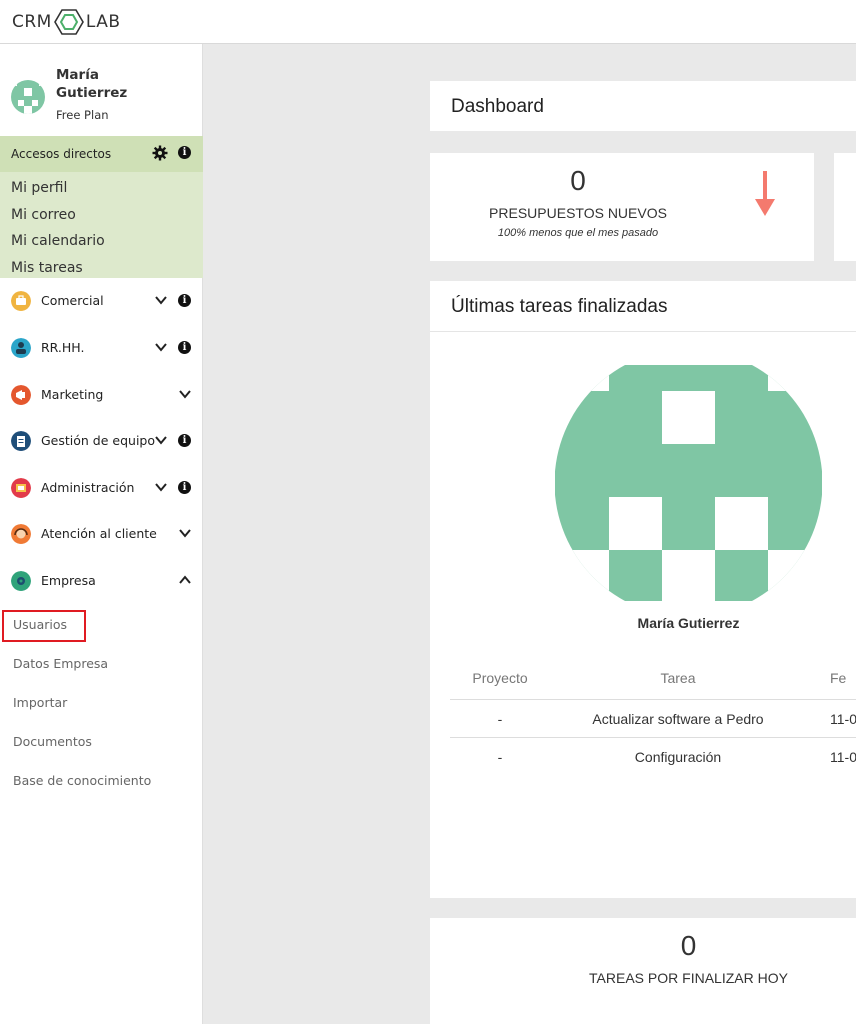  Describe the element at coordinates (72, 394) in the screenshot. I see `sidebar-item-label: Marketing` at that location.